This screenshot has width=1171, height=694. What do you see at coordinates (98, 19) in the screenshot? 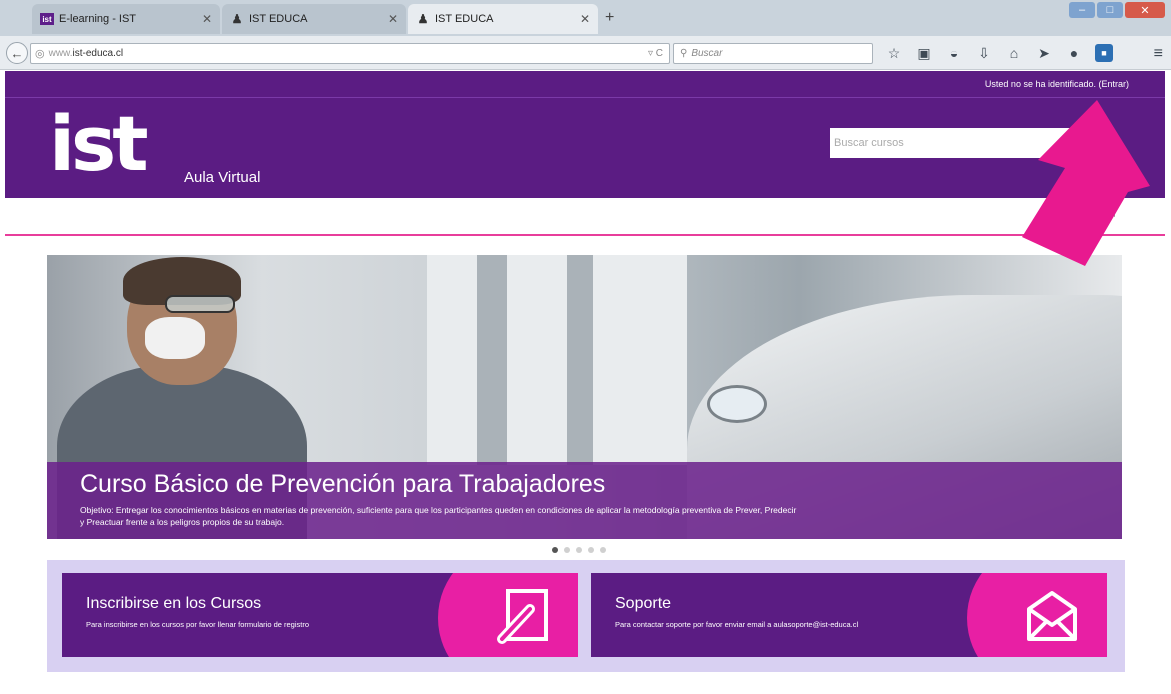
I see `tab-label: E-learning - IST` at bounding box center [98, 19].